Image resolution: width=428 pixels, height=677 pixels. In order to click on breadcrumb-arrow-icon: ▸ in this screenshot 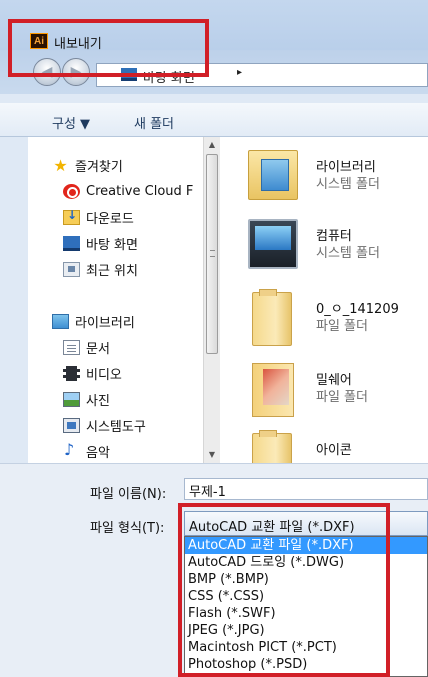, I will do `click(239, 72)`.